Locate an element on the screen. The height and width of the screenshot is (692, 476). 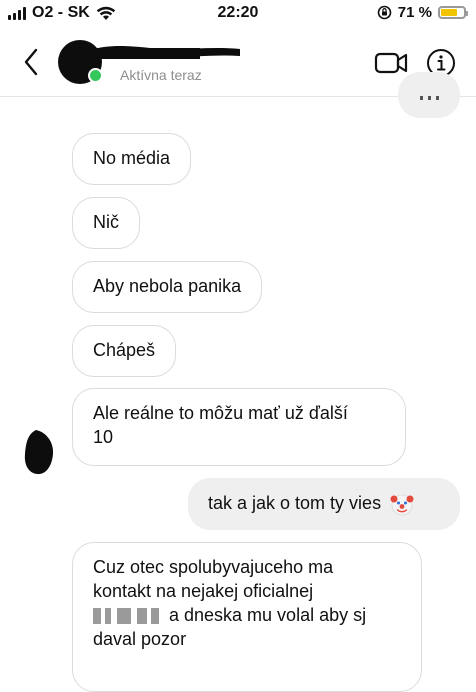
message-text: No média is located at coordinates (132, 158).